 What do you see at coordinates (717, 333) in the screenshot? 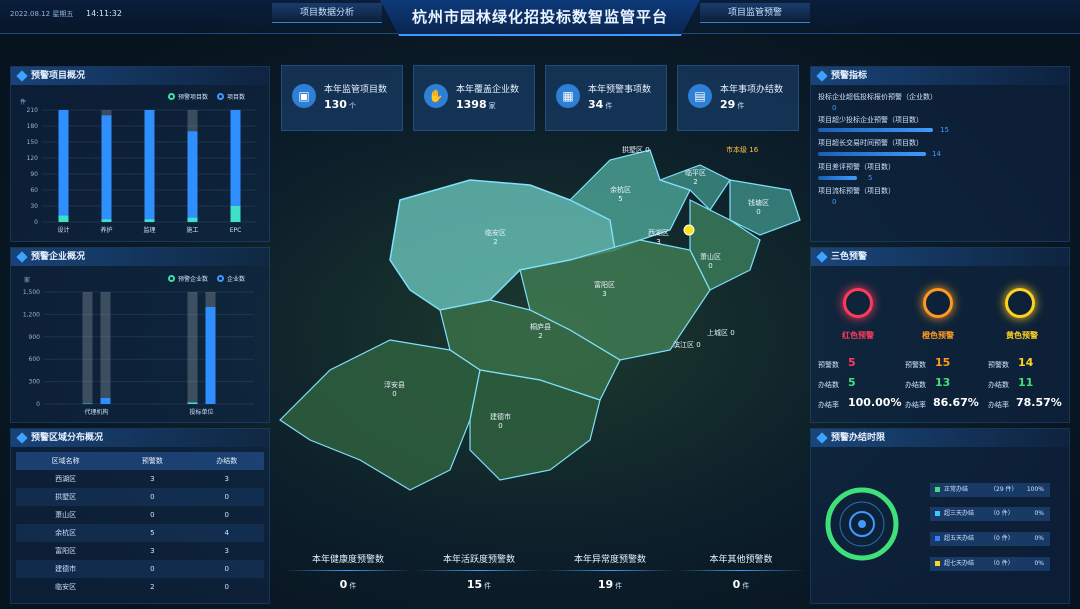
I see `map-label-name: 上城区` at bounding box center [717, 333].